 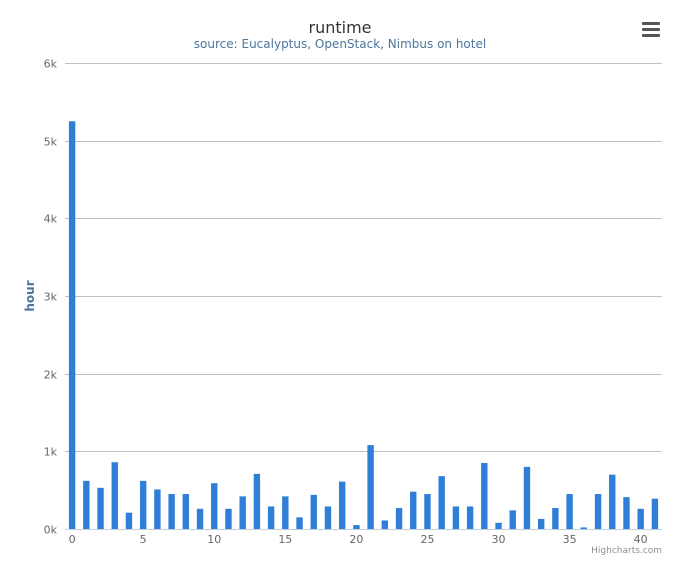 What do you see at coordinates (641, 539) in the screenshot?
I see `x-tick-label: 40` at bounding box center [641, 539].